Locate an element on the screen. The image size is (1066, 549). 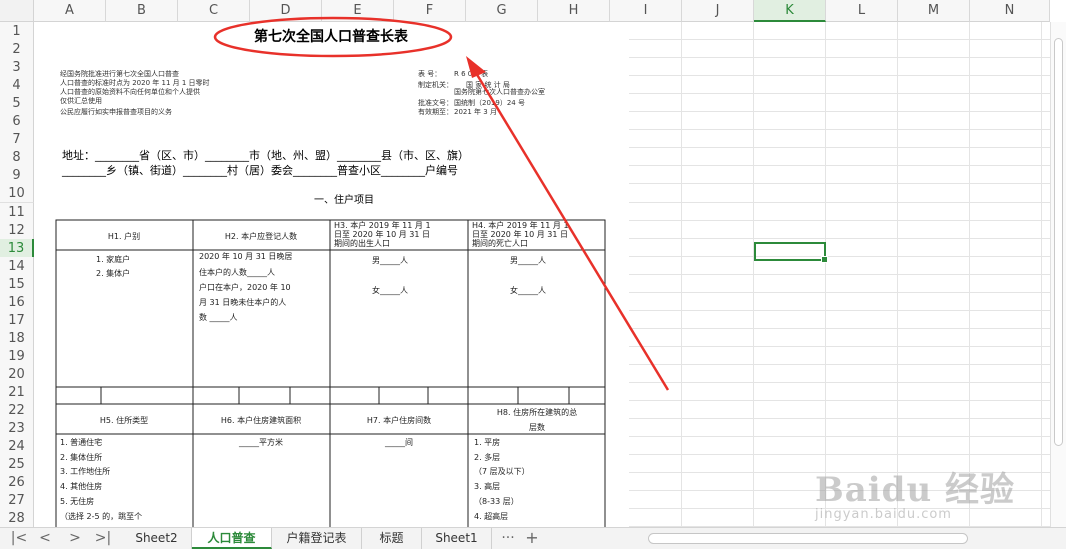
meta-label: 批准文号： is located at coordinates (435, 102).